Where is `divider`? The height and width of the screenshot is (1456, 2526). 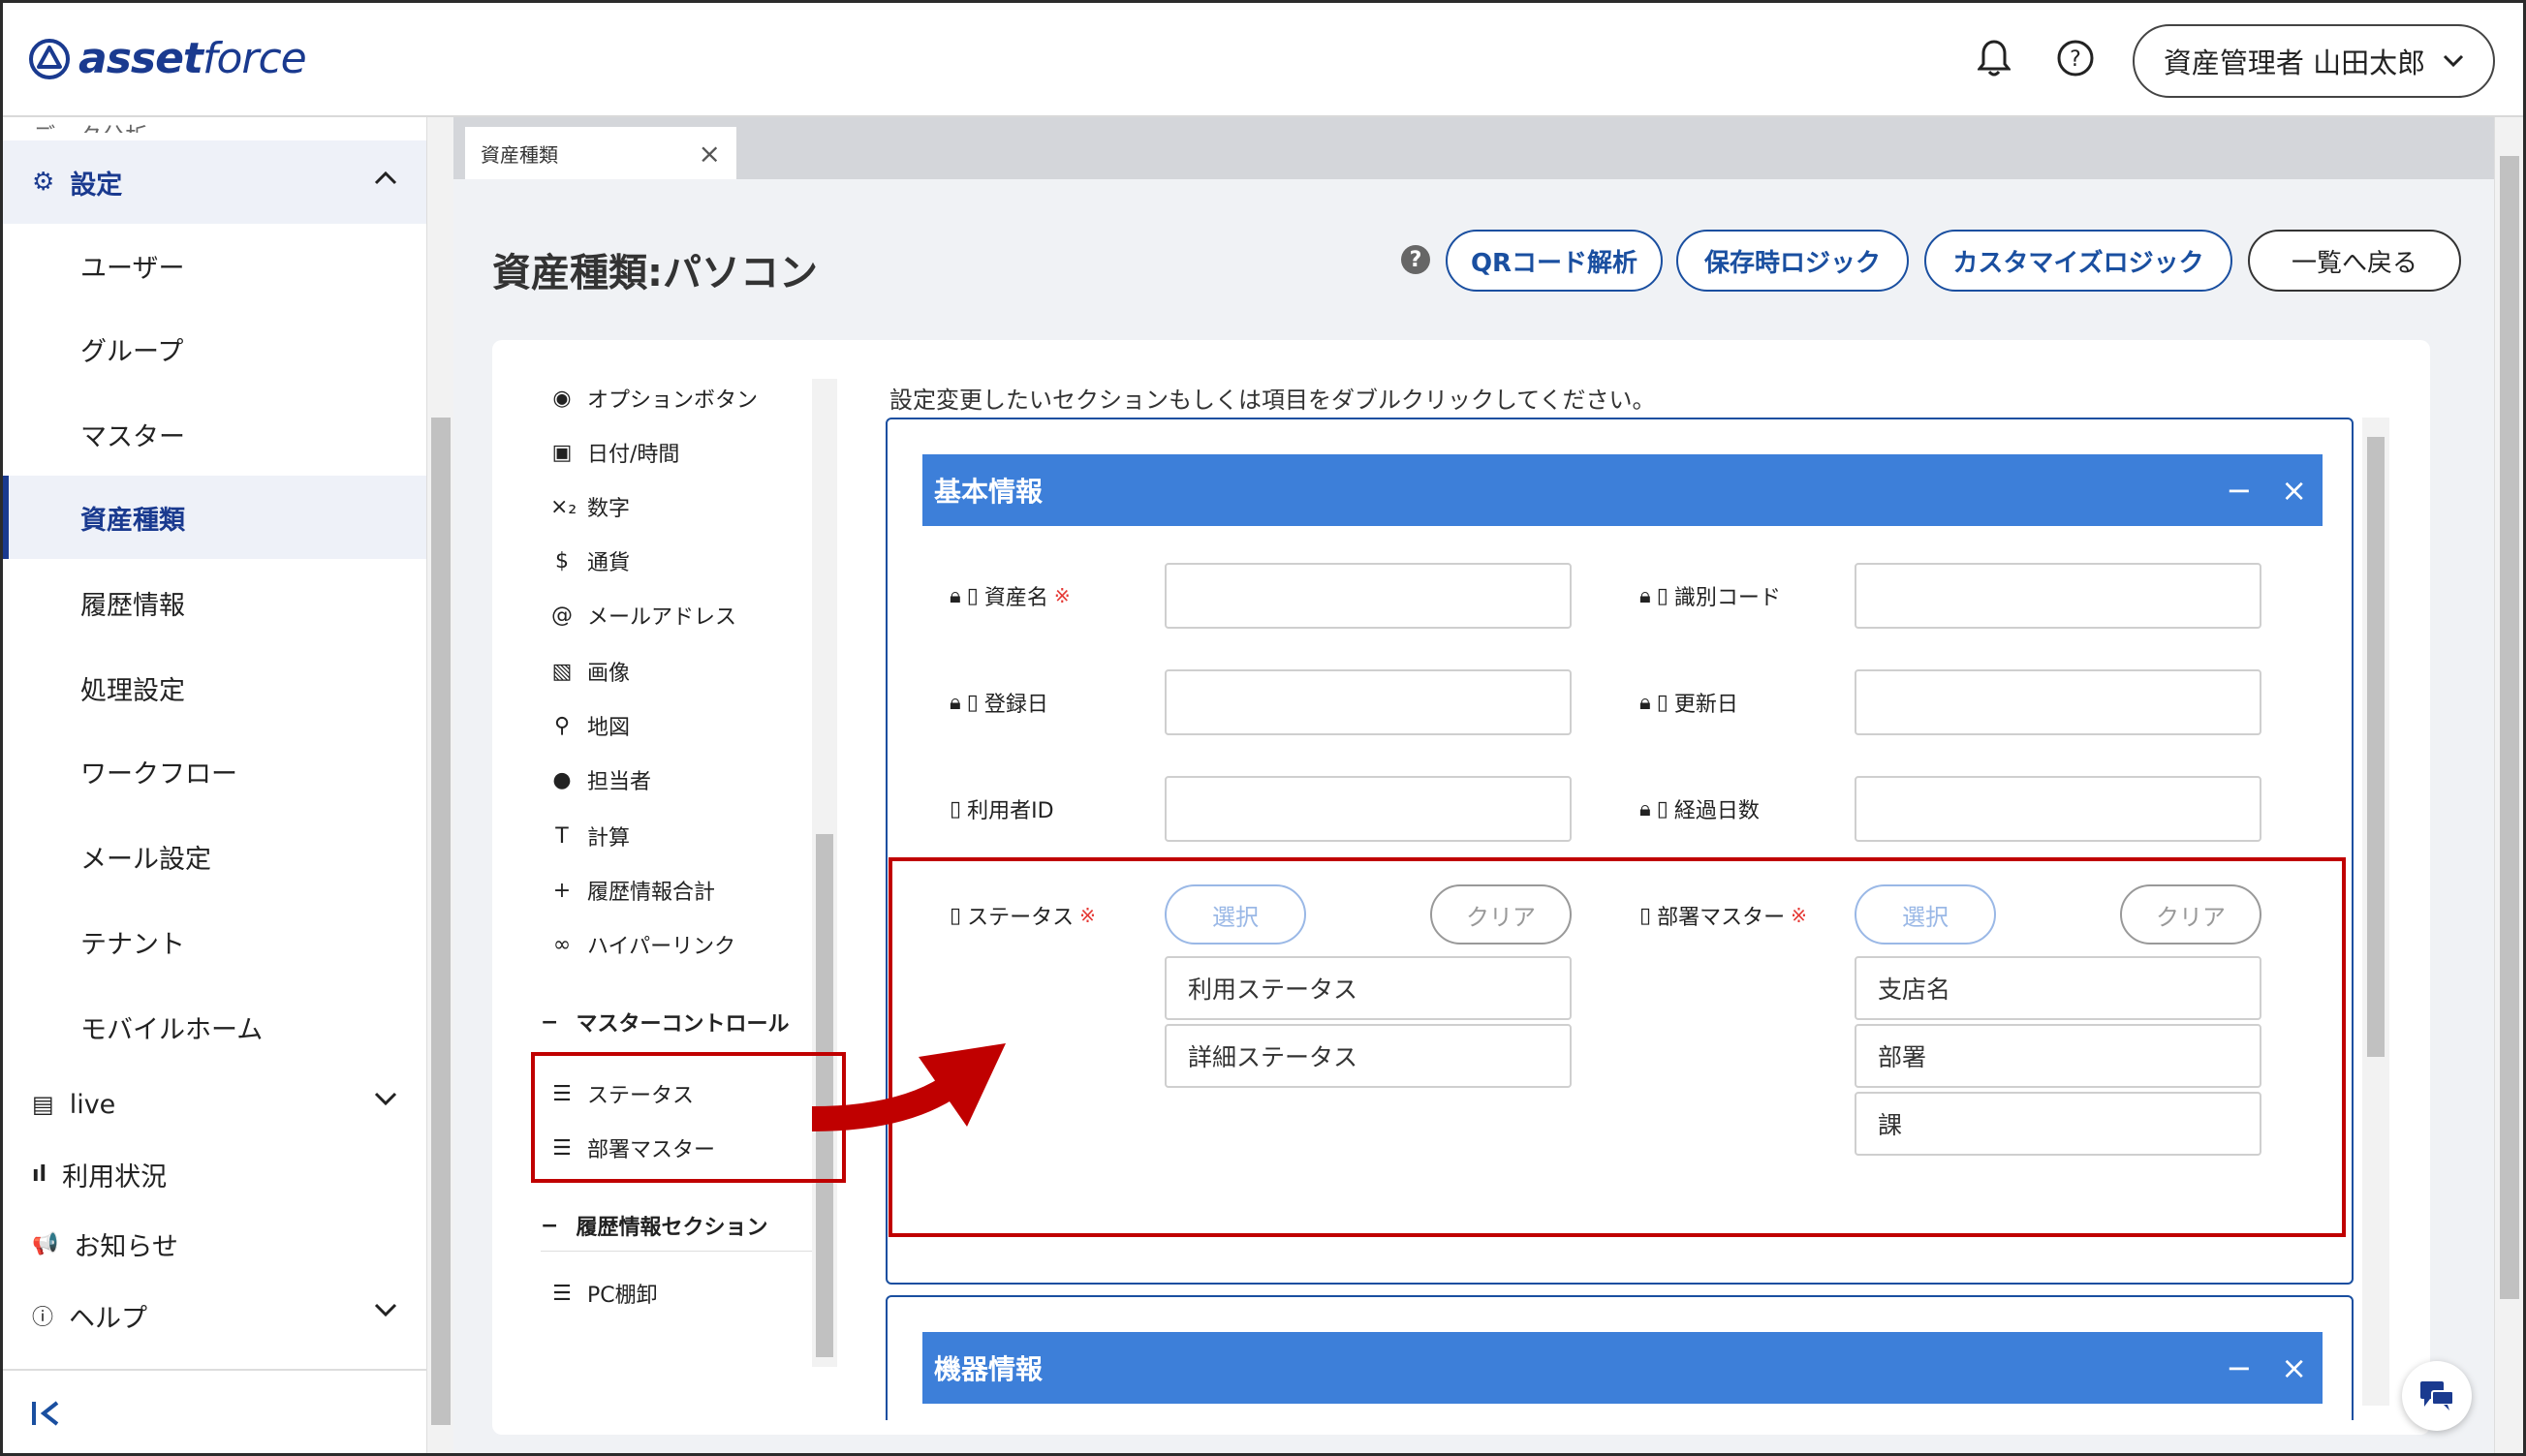
divider is located at coordinates (686, 1251).